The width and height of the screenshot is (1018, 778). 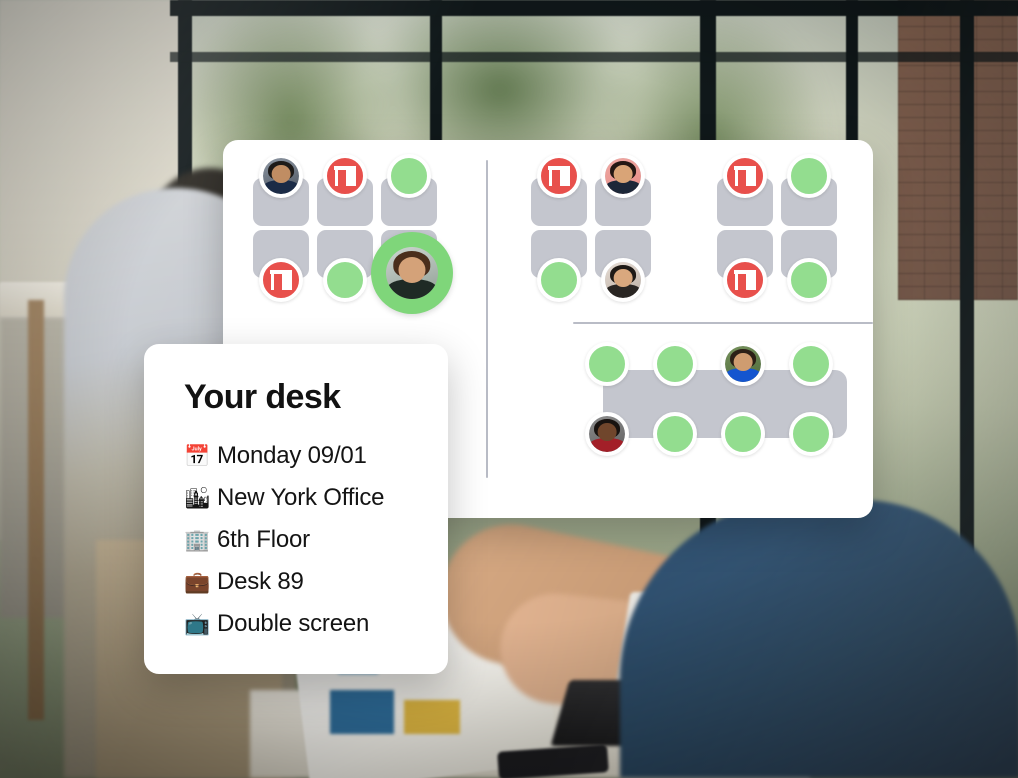 I want to click on horizontal-divider, so click(x=723, y=323).